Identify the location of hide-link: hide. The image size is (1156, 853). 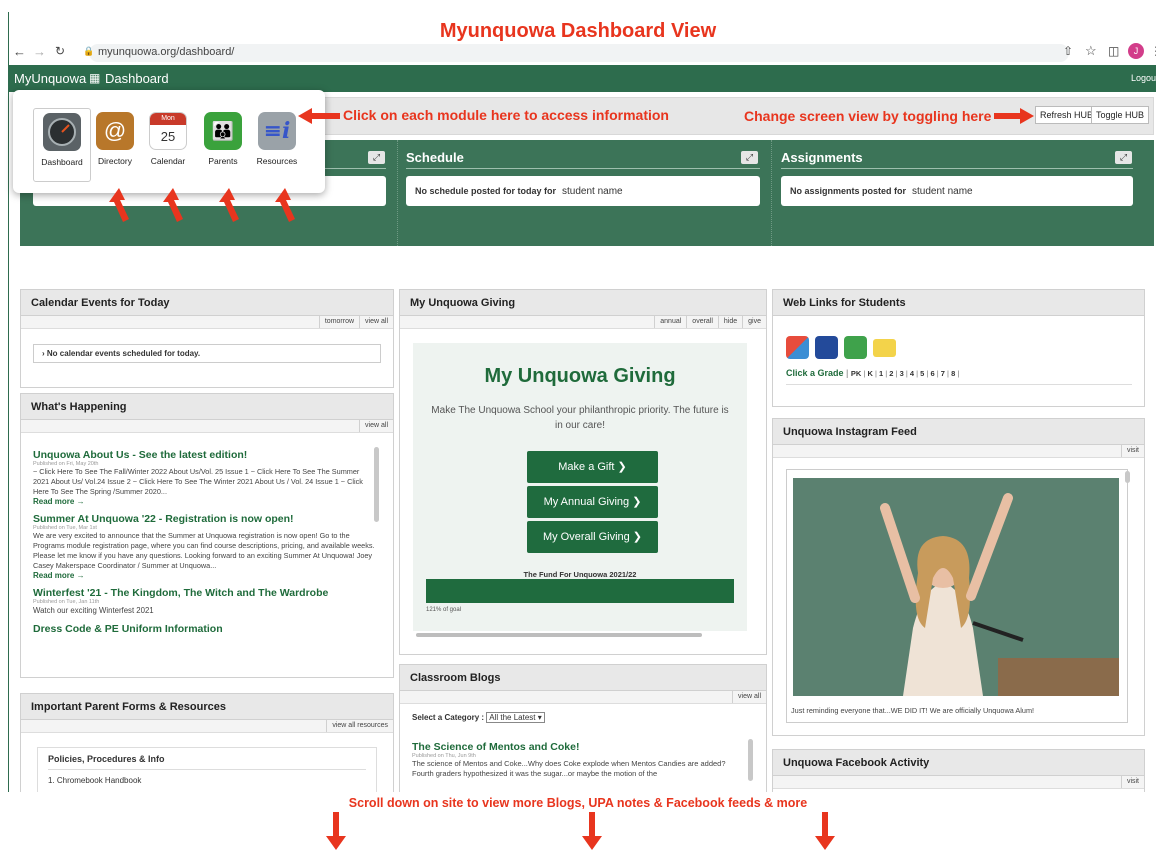
(729, 322).